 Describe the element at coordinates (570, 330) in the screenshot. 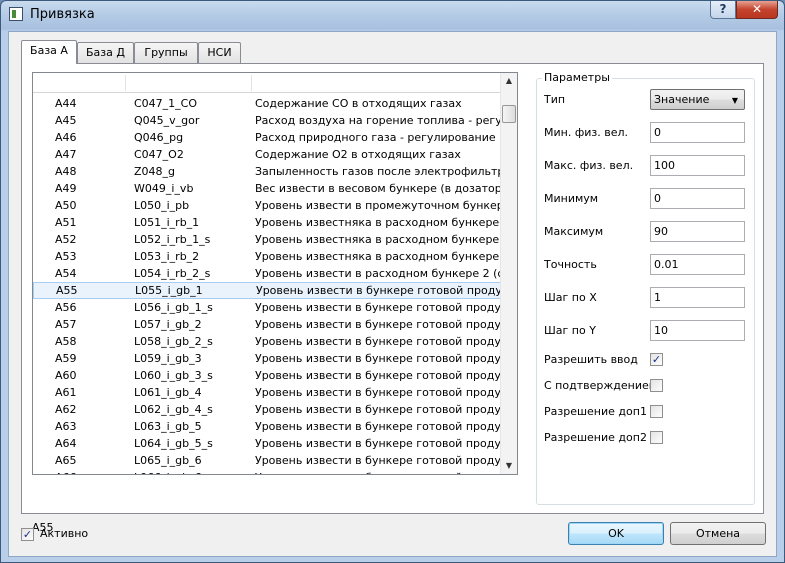

I see `step-y-label: Шаг по Y` at that location.